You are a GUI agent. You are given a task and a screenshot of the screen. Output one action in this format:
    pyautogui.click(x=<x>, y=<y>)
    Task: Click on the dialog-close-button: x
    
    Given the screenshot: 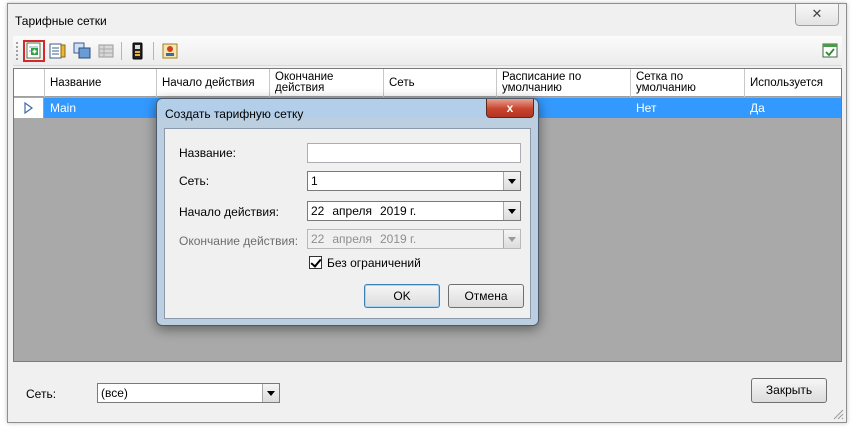 What is the action you would take?
    pyautogui.click(x=510, y=108)
    